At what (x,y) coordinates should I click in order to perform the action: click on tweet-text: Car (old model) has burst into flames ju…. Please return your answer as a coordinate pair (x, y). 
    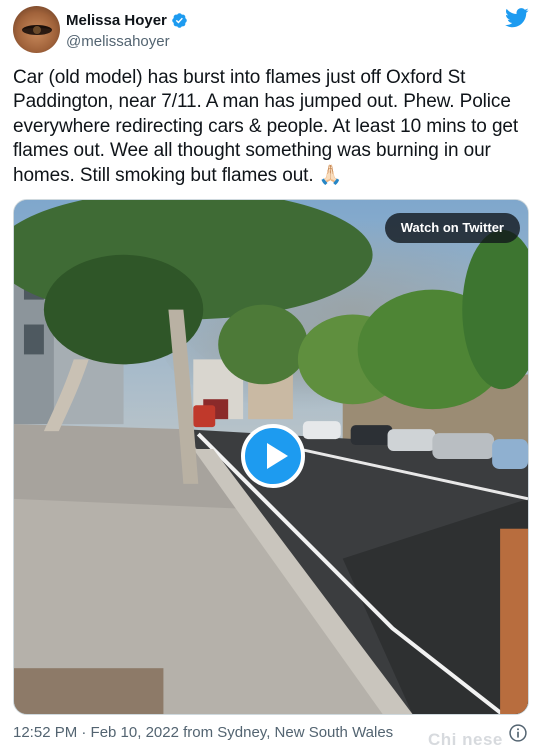
    Looking at the image, I should click on (266, 126).